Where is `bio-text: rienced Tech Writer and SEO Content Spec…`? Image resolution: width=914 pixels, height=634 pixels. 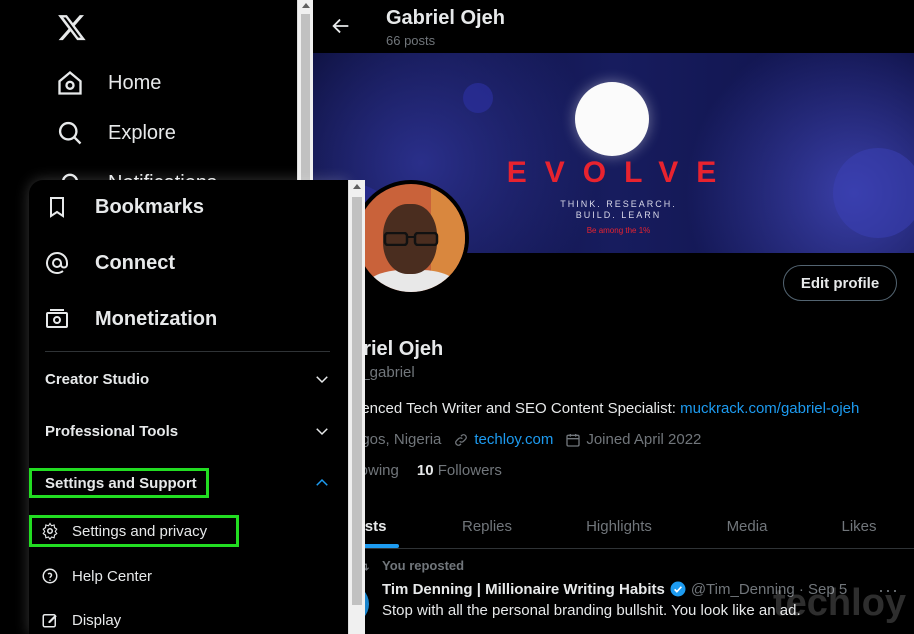
bio-text: rienced Tech Writer and SEO Content Spec… is located at coordinates (517, 408).